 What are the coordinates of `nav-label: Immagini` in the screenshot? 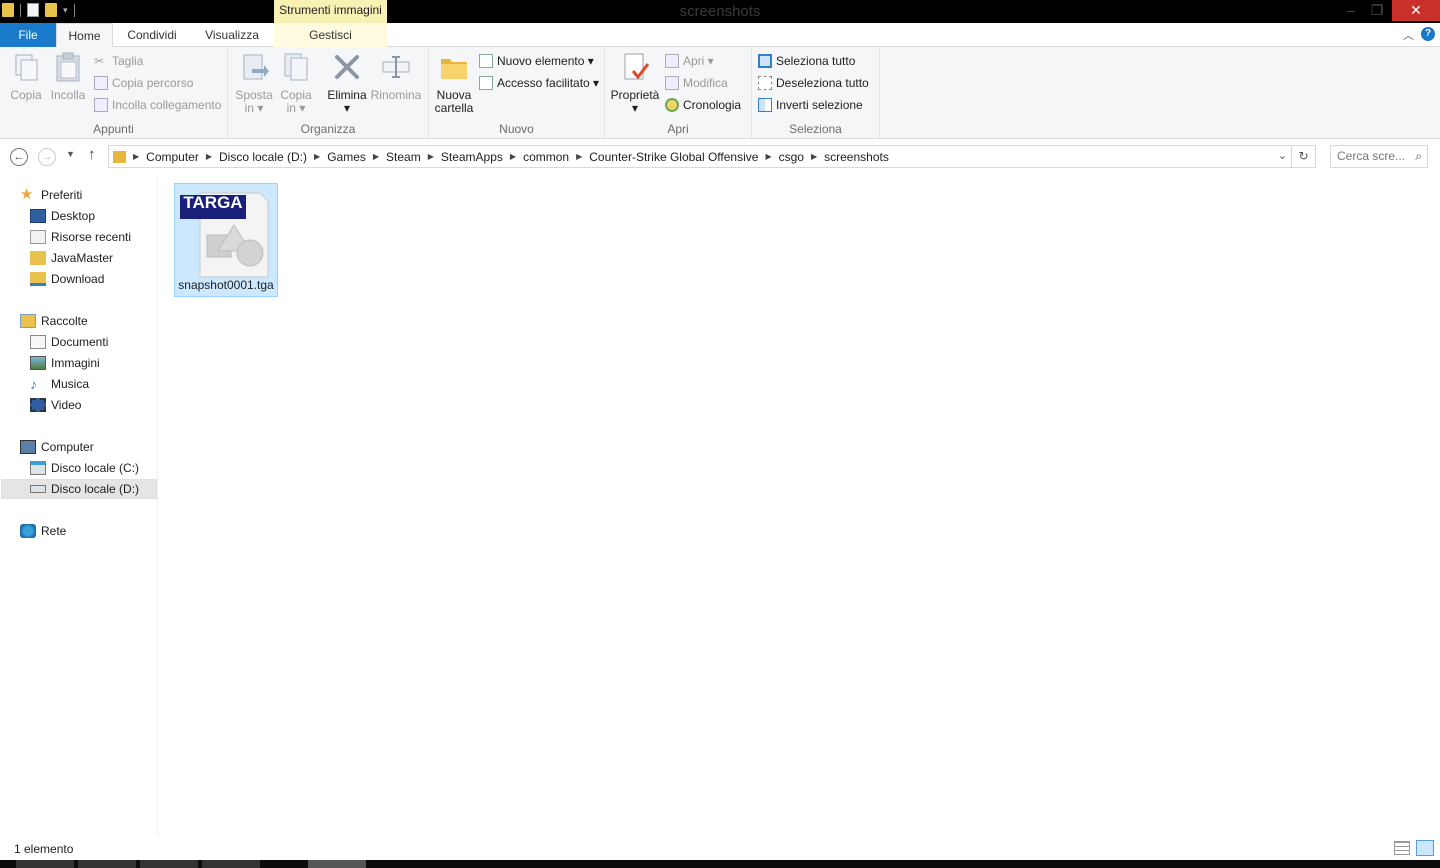 It's located at (75, 363).